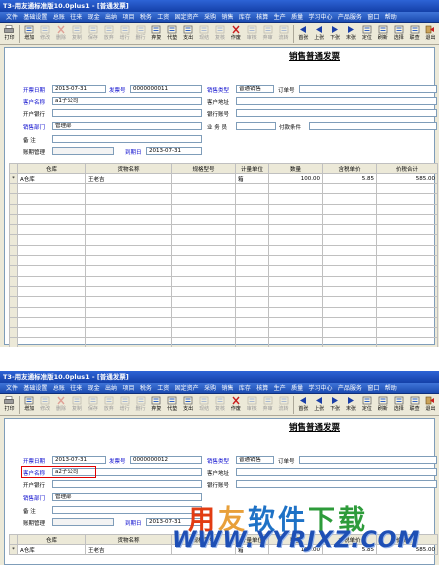 This screenshot has height=565, width=439. Describe the element at coordinates (77, 33) in the screenshot. I see `toolbar-button-copy: 复制` at that location.